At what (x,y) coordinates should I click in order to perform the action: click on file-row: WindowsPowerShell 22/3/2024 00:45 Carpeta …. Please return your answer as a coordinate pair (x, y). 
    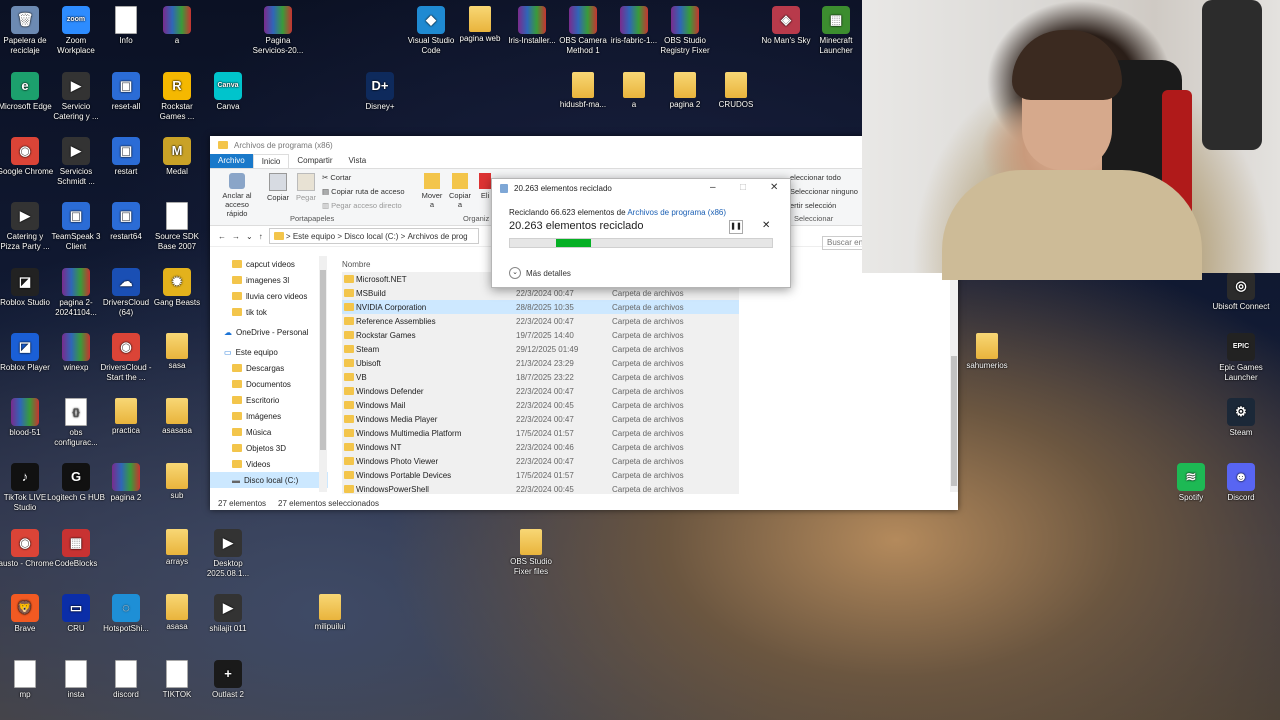
    Looking at the image, I should click on (540, 488).